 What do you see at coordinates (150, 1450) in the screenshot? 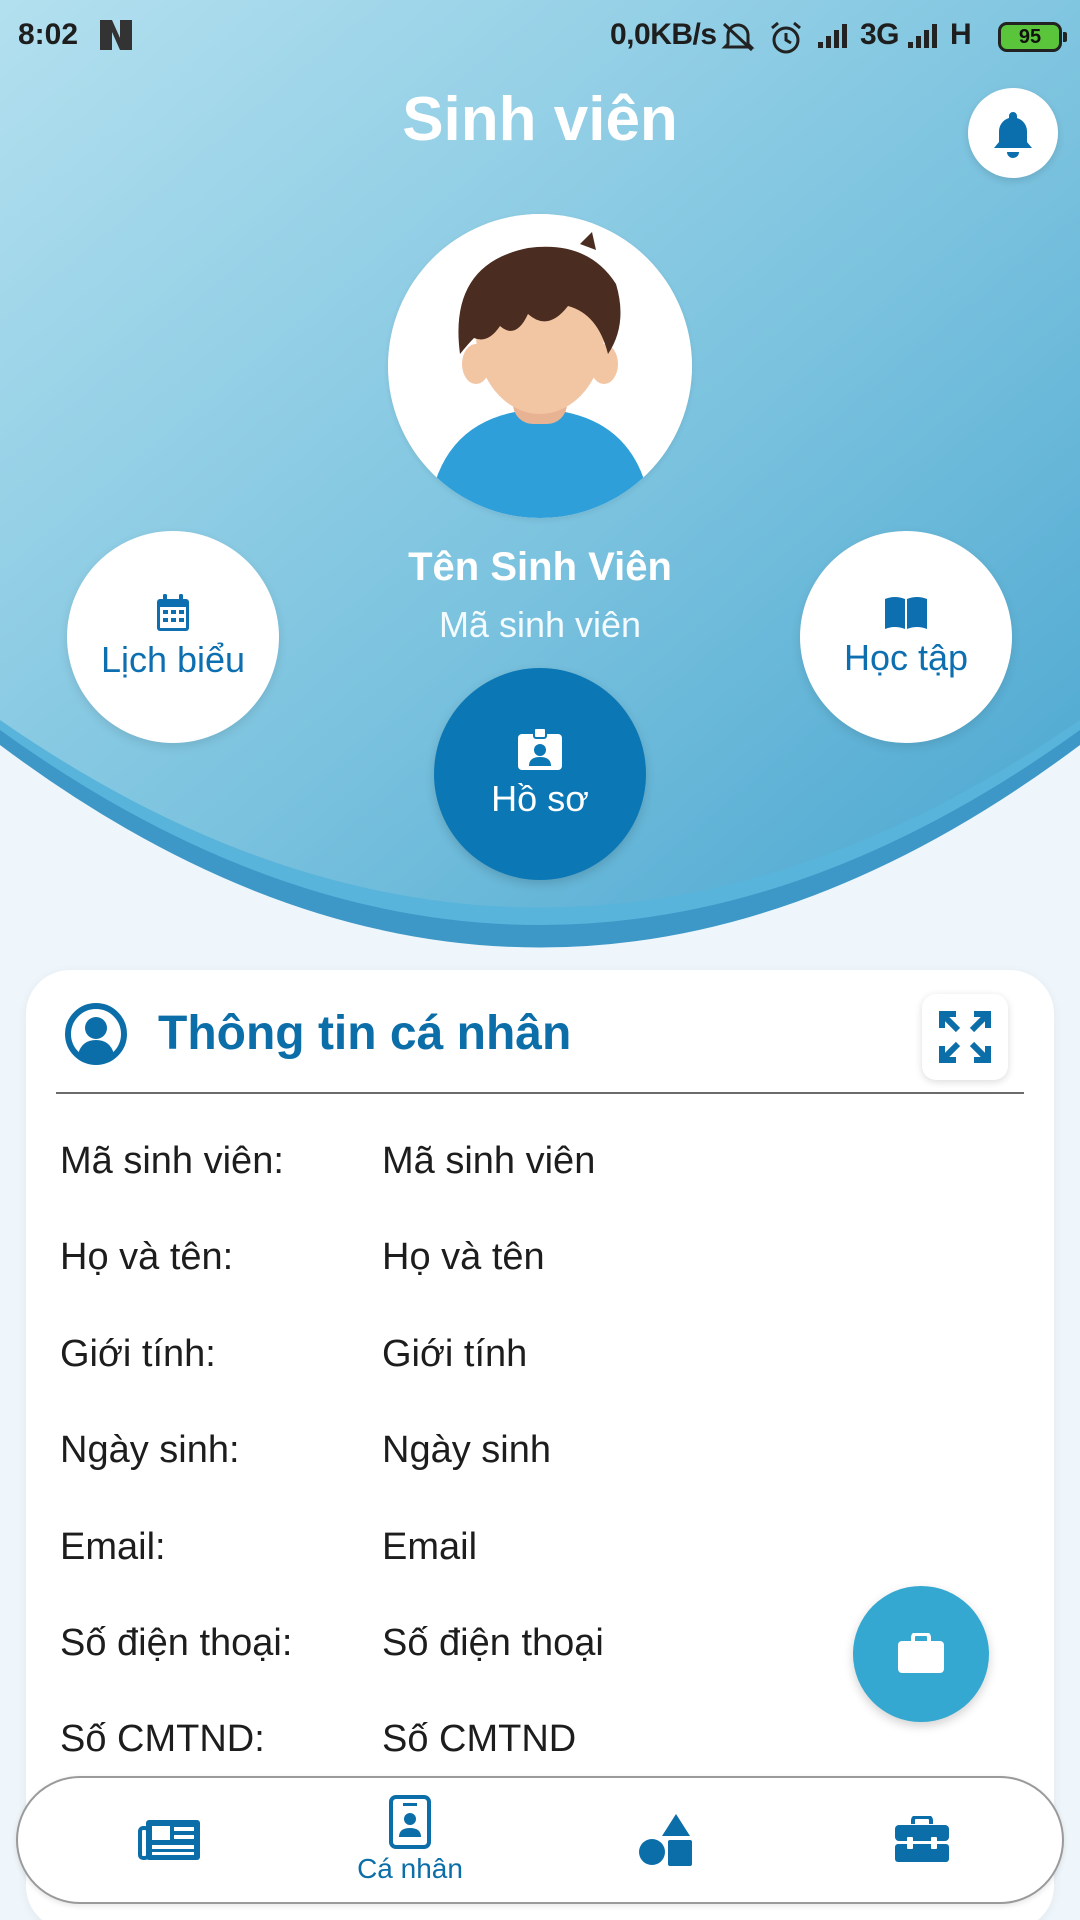
I see `info-label: Ngày sinh:` at bounding box center [150, 1450].